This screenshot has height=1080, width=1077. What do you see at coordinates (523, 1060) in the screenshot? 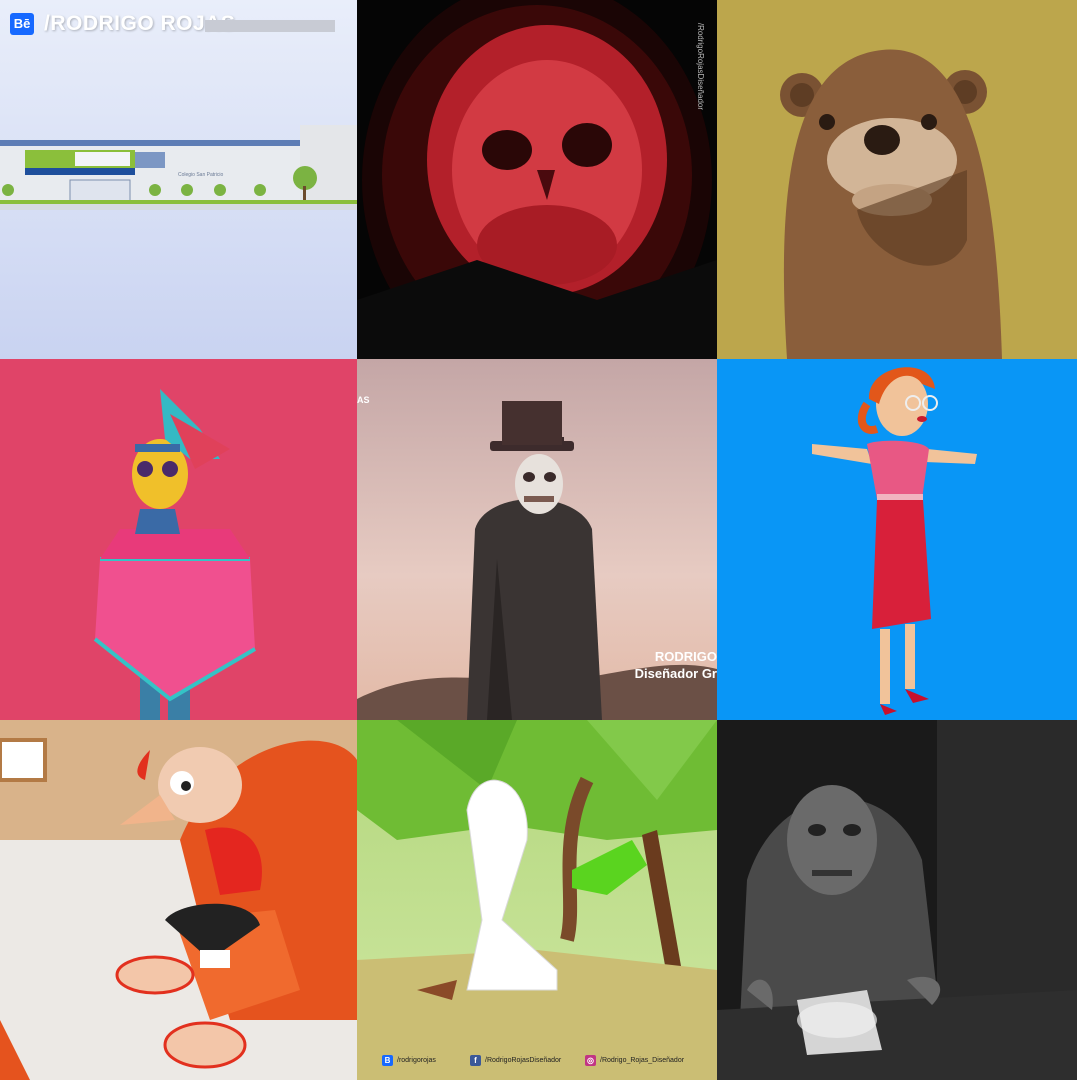
I see `footer-facebook-label: /RodrigoRojasDiseñador` at bounding box center [523, 1060].